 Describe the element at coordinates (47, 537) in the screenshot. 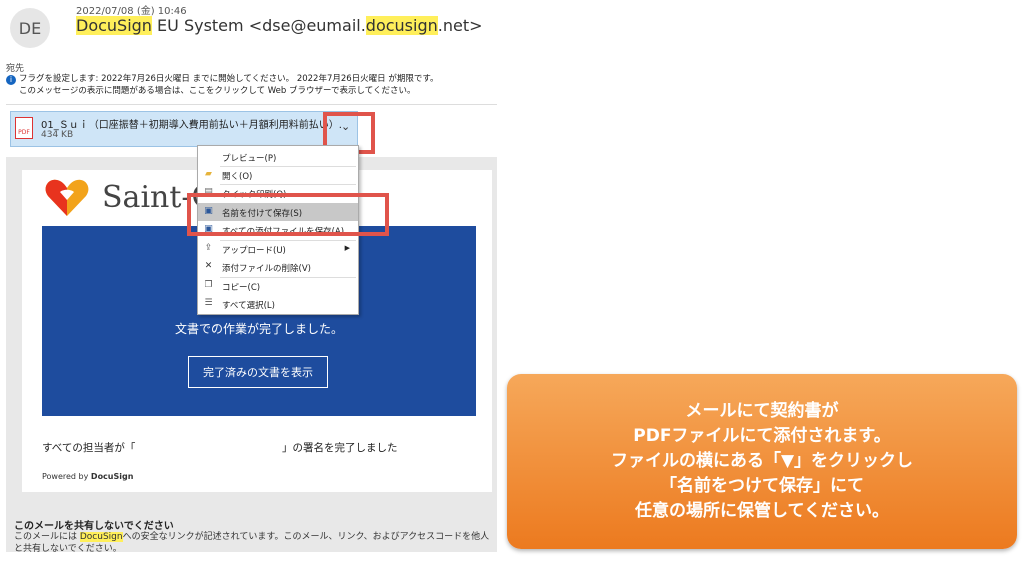

I see `share-warning-pre: このメールには` at that location.